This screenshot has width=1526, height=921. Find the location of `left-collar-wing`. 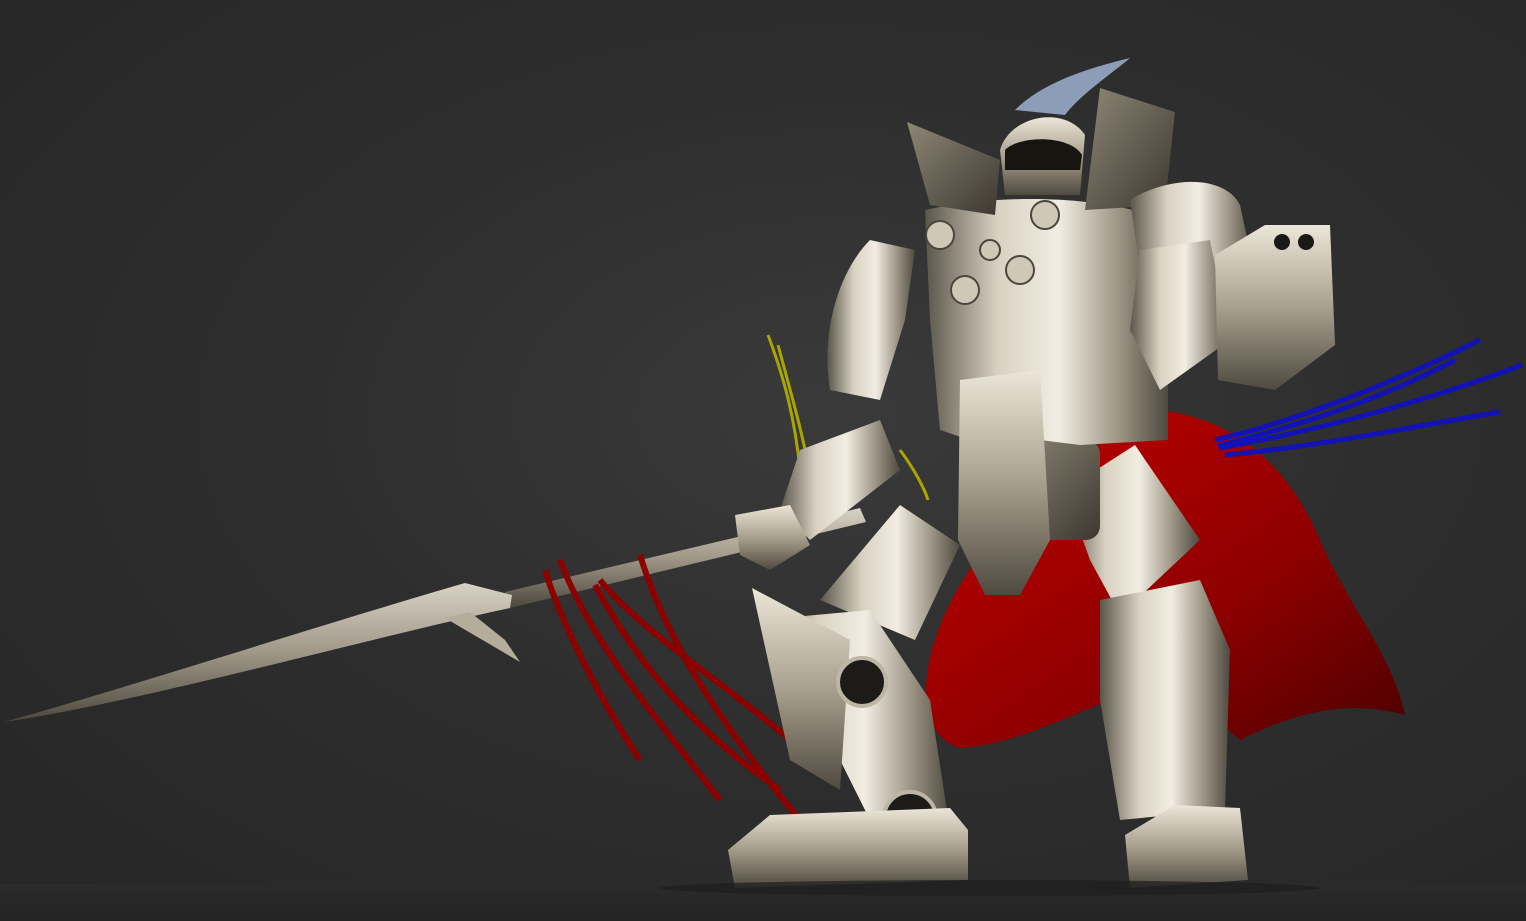

left-collar-wing is located at coordinates (953, 168).